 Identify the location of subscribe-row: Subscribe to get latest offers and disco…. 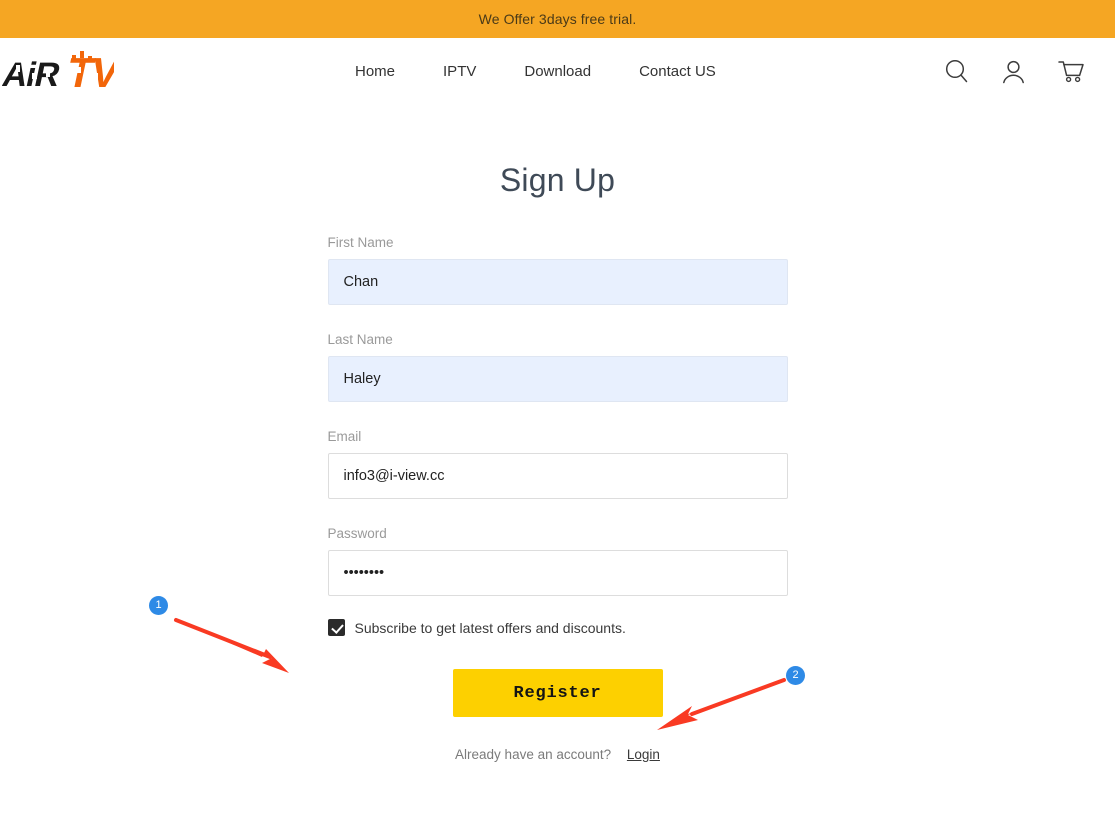
(557, 627).